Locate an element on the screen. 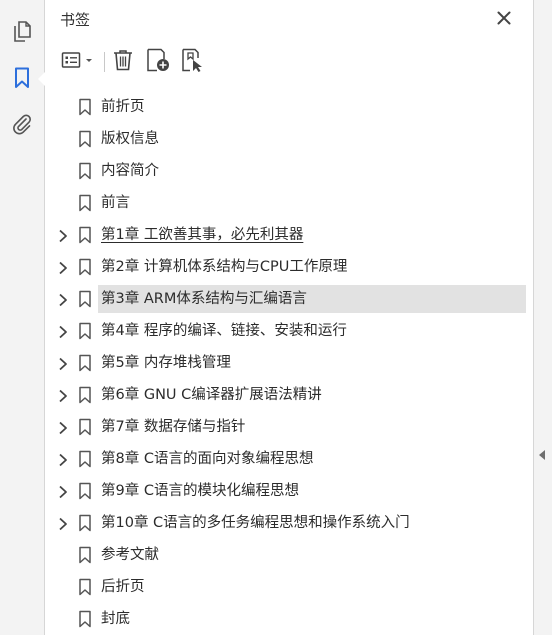 The image size is (552, 635). bookmark-label: 第9章 C语言的模块化编程思想 is located at coordinates (200, 491).